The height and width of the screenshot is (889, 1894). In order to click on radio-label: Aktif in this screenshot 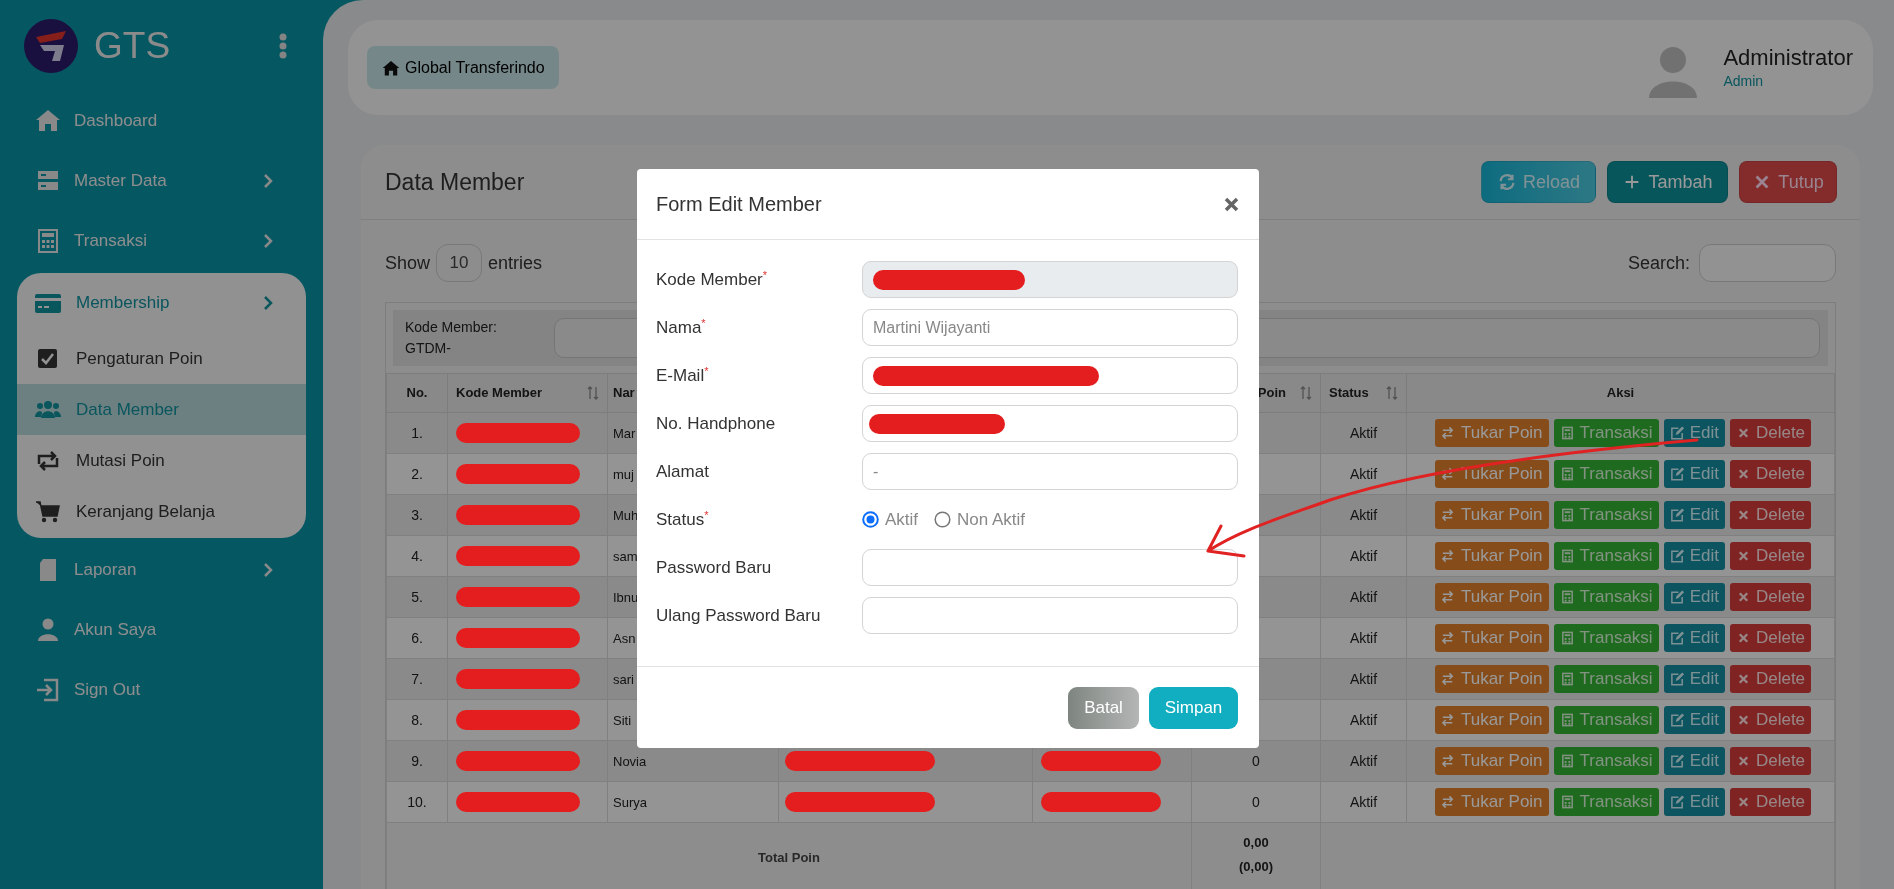, I will do `click(902, 519)`.